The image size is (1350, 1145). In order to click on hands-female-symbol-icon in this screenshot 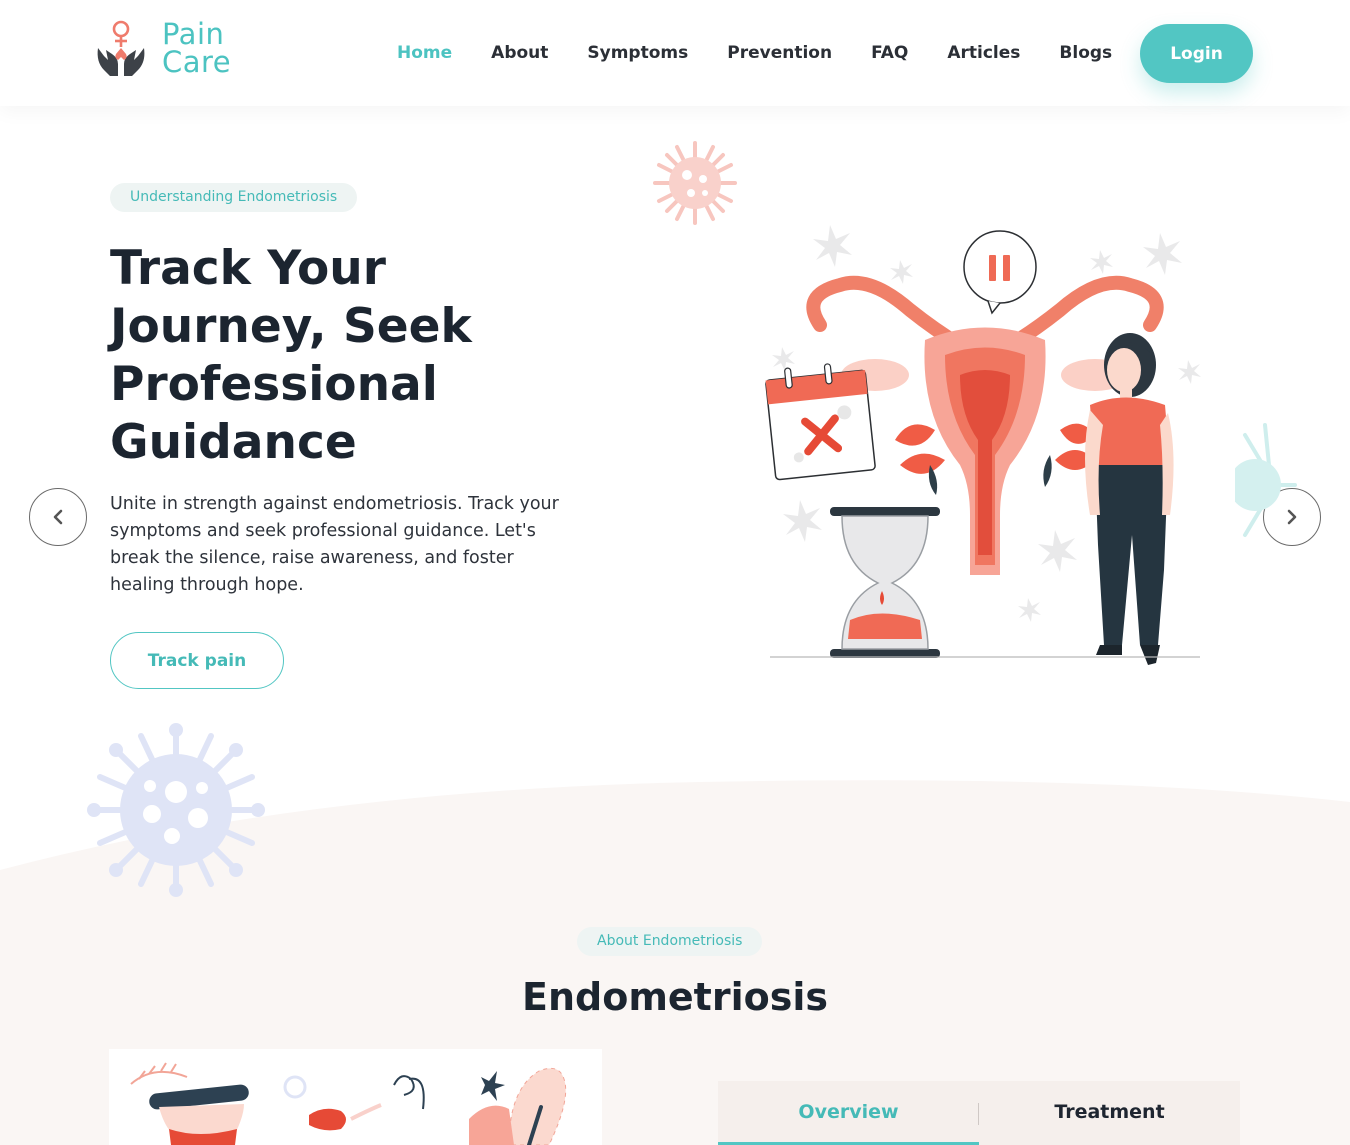, I will do `click(121, 48)`.